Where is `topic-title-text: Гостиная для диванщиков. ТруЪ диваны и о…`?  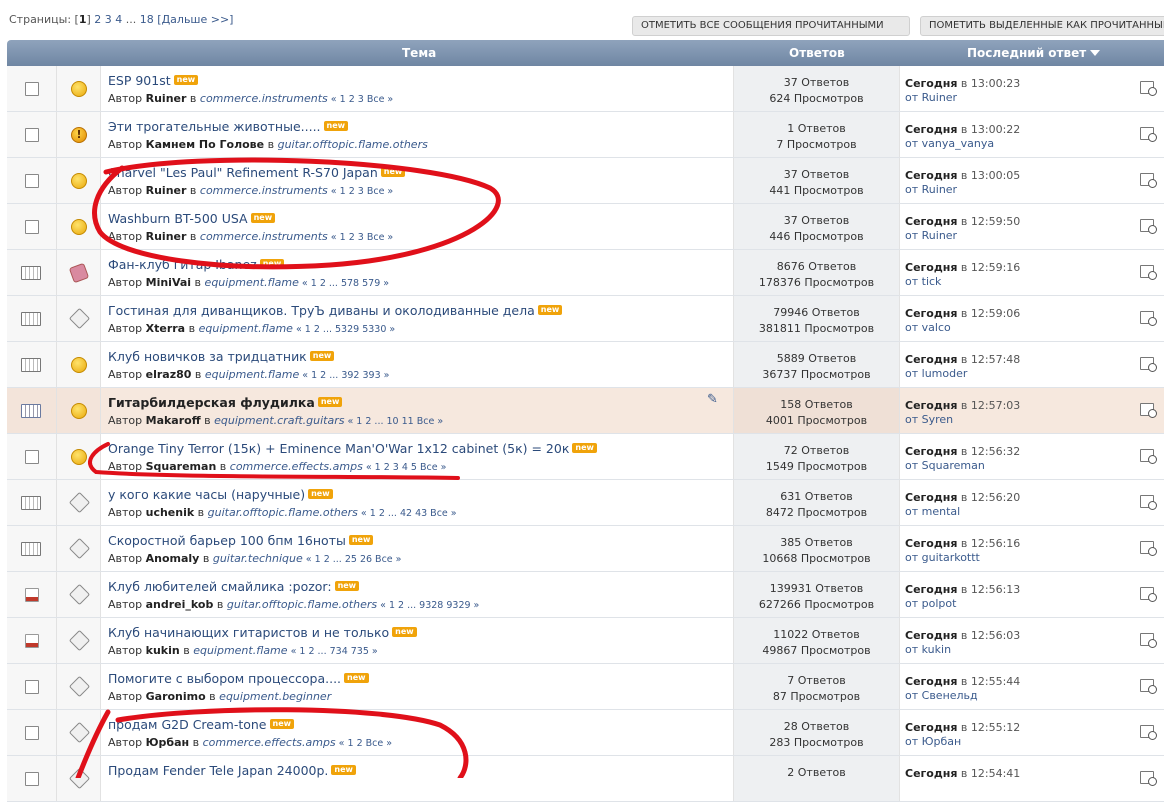
topic-title-text: Гостиная для диванщиков. ТруЪ диваны и о… is located at coordinates (321, 310).